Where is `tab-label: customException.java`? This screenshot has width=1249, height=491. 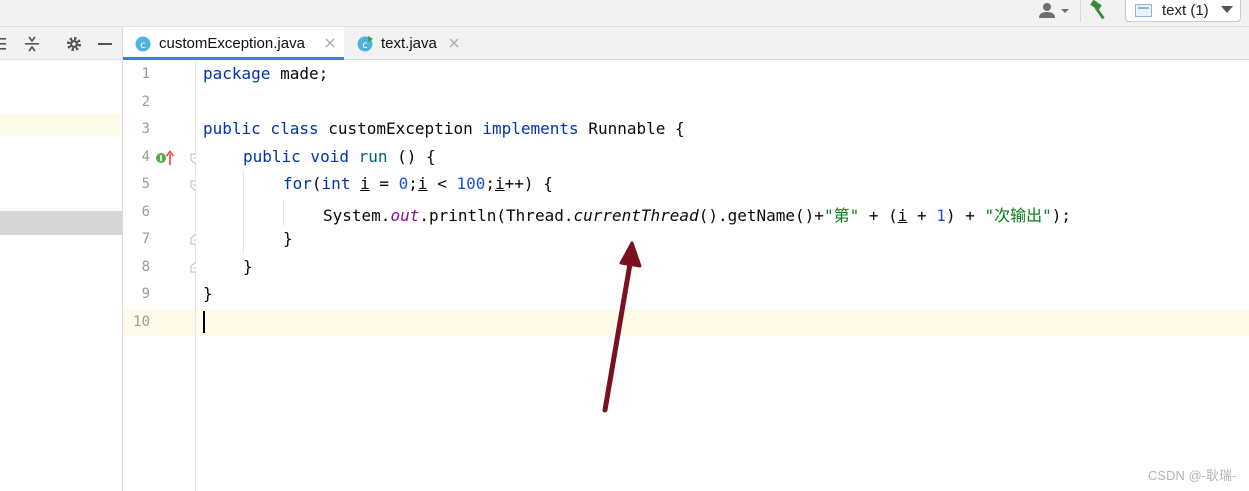 tab-label: customException.java is located at coordinates (232, 43).